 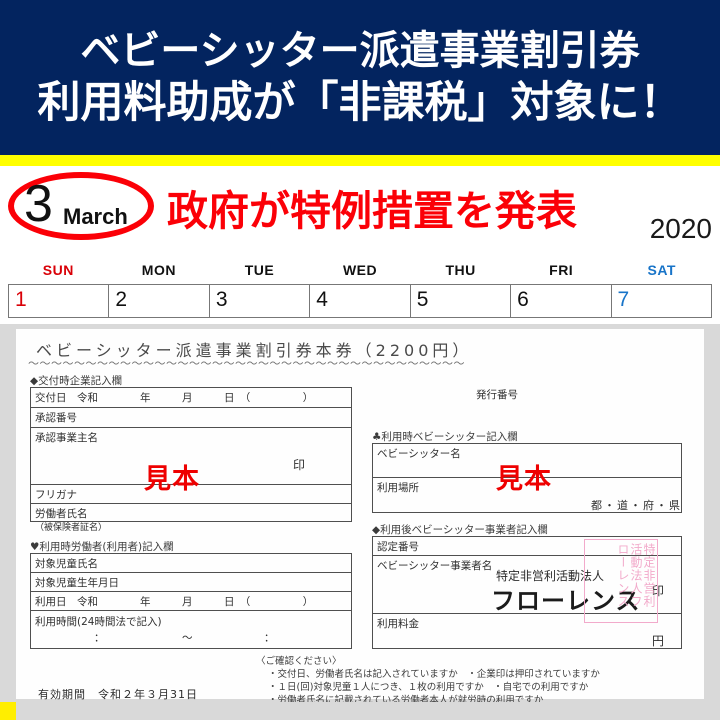 I want to click on field-child-birthdate: 対象児童生年月日, so click(x=77, y=583).